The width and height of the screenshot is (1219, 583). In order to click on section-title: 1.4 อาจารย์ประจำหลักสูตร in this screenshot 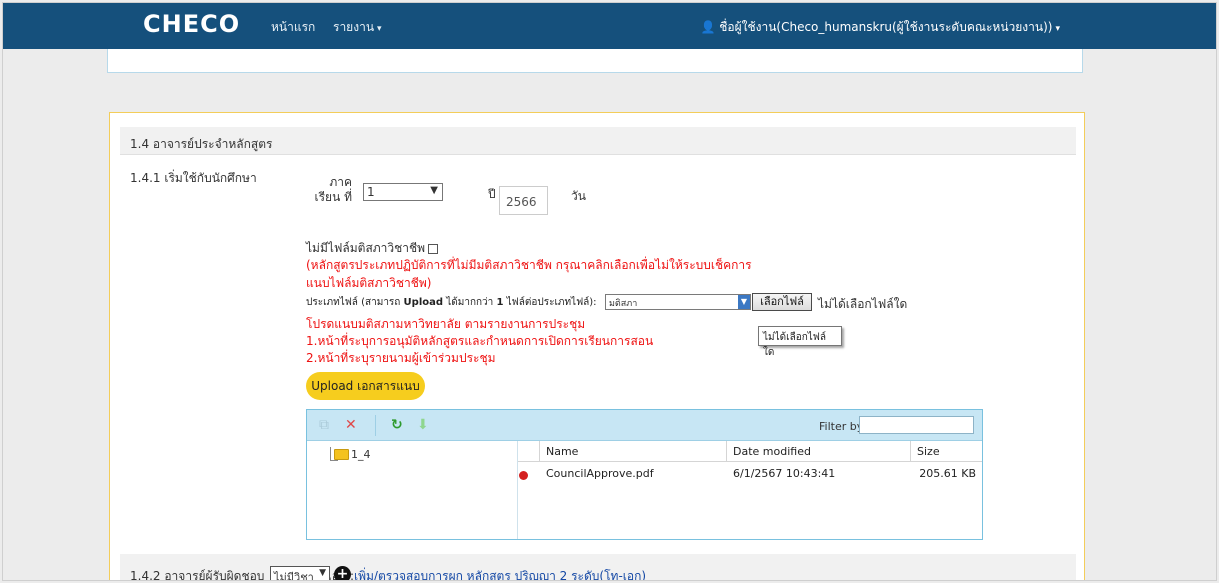, I will do `click(598, 141)`.